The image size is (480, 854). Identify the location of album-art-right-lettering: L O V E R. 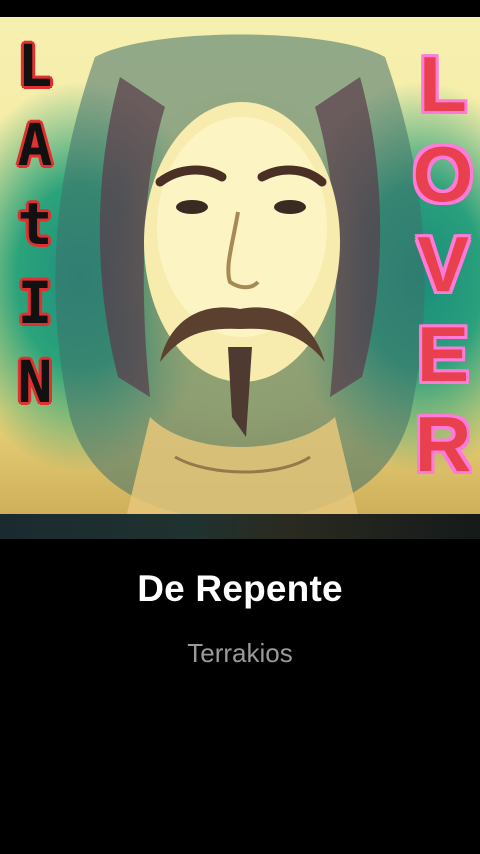
(443, 270).